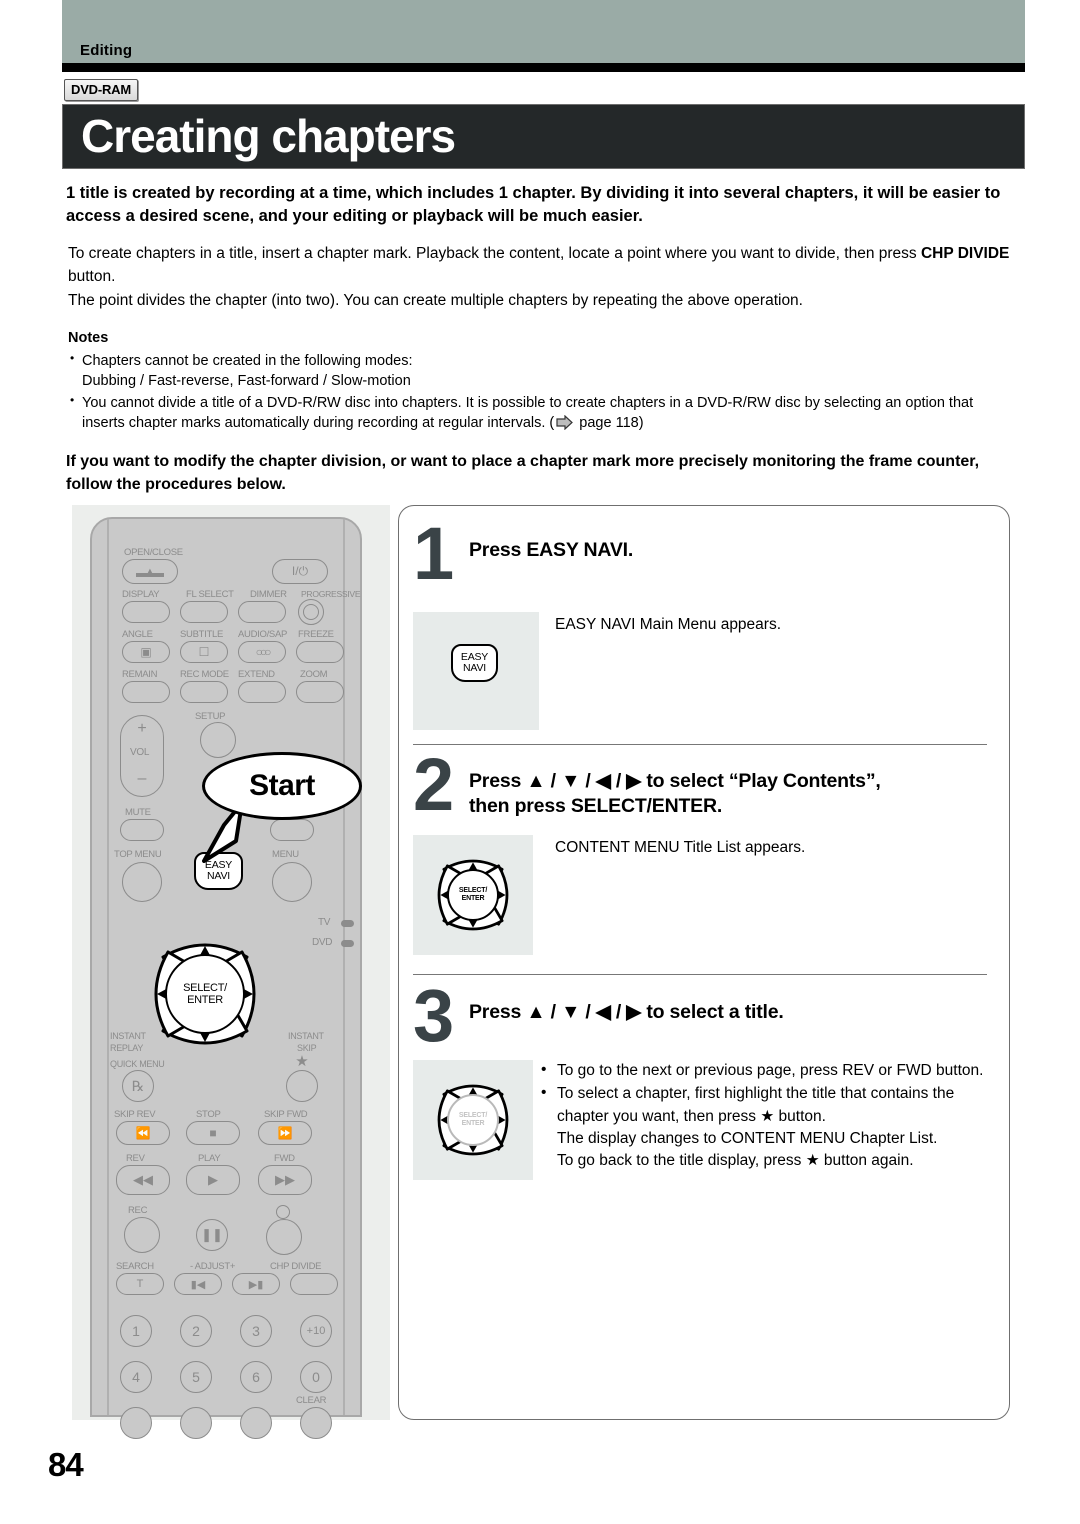  What do you see at coordinates (208, 1114) in the screenshot?
I see `label-stop: STOP` at bounding box center [208, 1114].